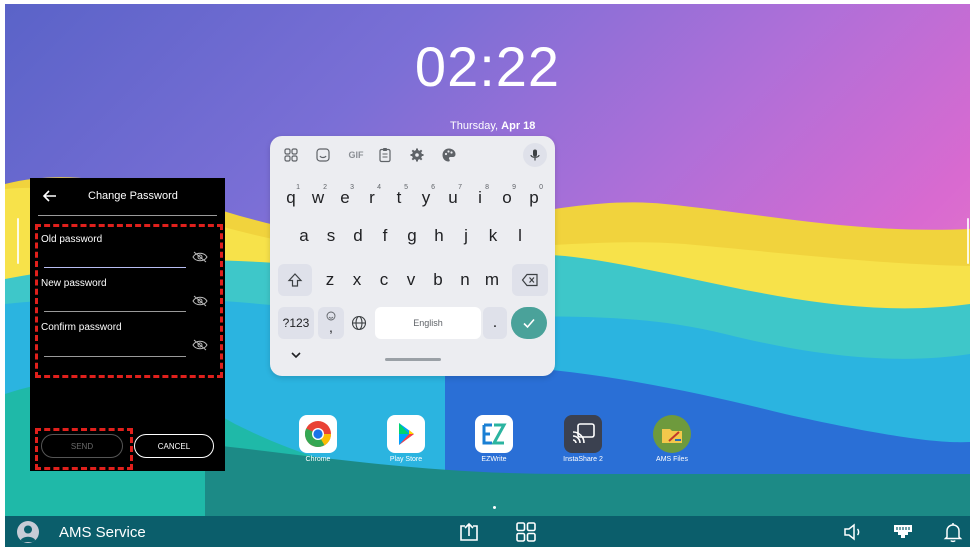 The width and height of the screenshot is (974, 549). Describe the element at coordinates (449, 155) in the screenshot. I see `theme-palette-icon` at that location.